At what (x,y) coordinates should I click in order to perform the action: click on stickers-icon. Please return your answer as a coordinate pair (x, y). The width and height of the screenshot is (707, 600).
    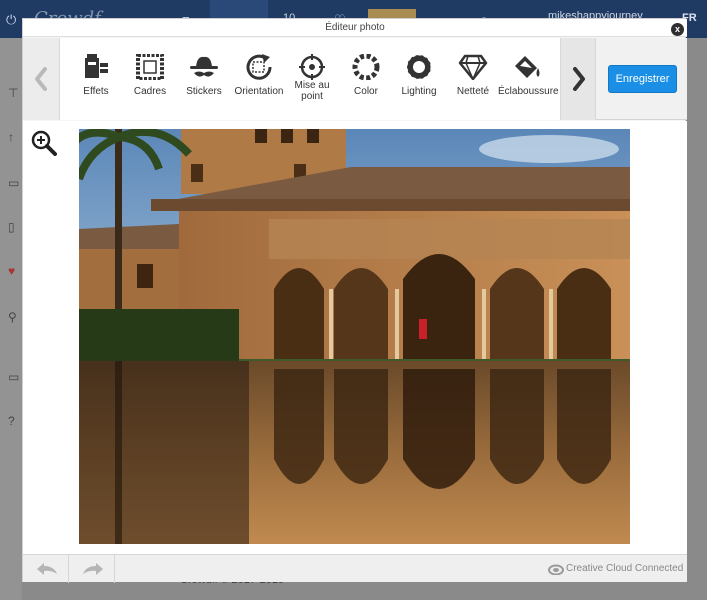
    Looking at the image, I should click on (204, 66).